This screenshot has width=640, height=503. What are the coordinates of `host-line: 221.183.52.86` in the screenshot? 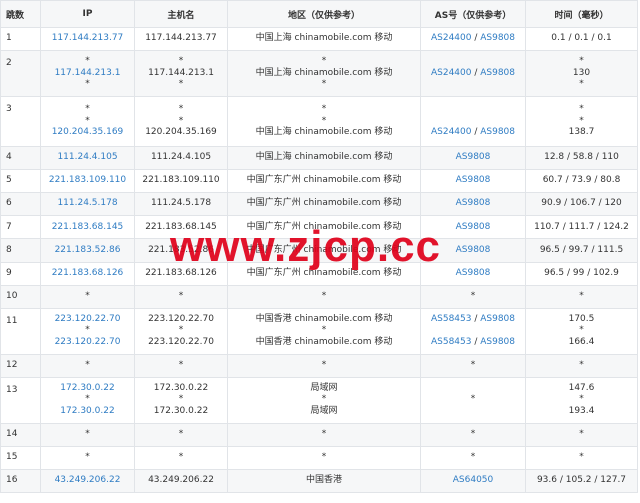 It's located at (181, 249).